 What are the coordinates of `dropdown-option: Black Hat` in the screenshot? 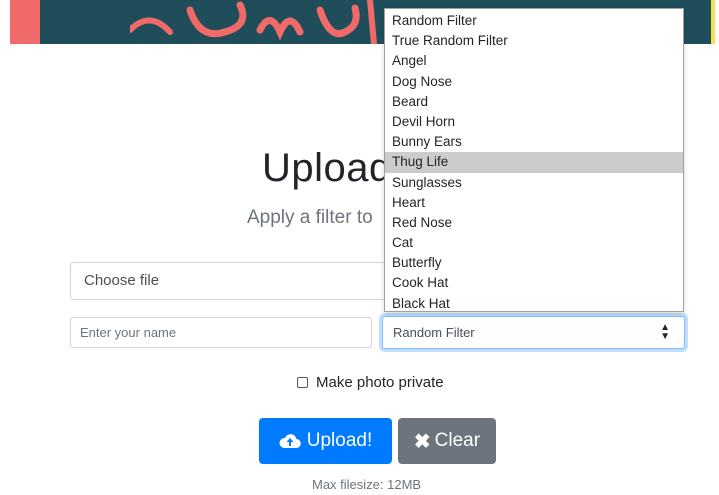 It's located at (534, 304).